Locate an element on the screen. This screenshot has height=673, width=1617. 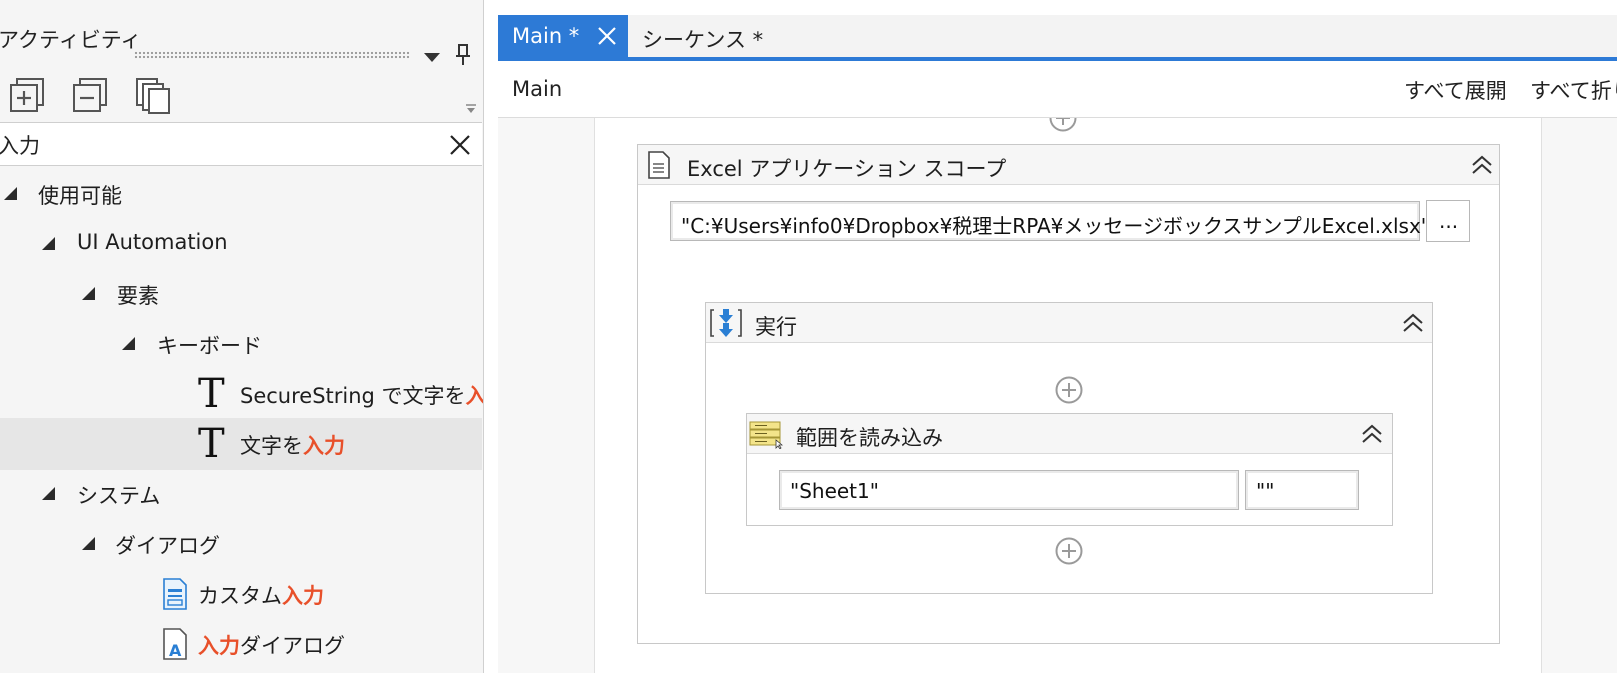
panel-toolbar is located at coordinates (241, 95).